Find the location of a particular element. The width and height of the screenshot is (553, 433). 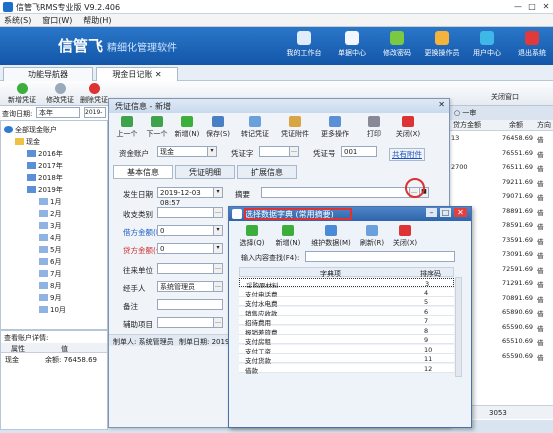

user-icon is located at coordinates (442, 38).